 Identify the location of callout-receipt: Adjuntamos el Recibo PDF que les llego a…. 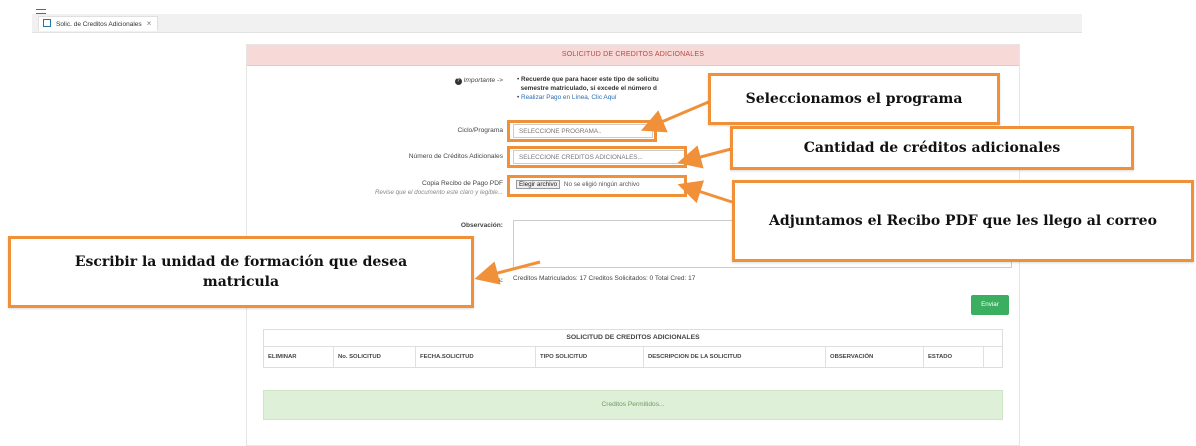
(963, 221).